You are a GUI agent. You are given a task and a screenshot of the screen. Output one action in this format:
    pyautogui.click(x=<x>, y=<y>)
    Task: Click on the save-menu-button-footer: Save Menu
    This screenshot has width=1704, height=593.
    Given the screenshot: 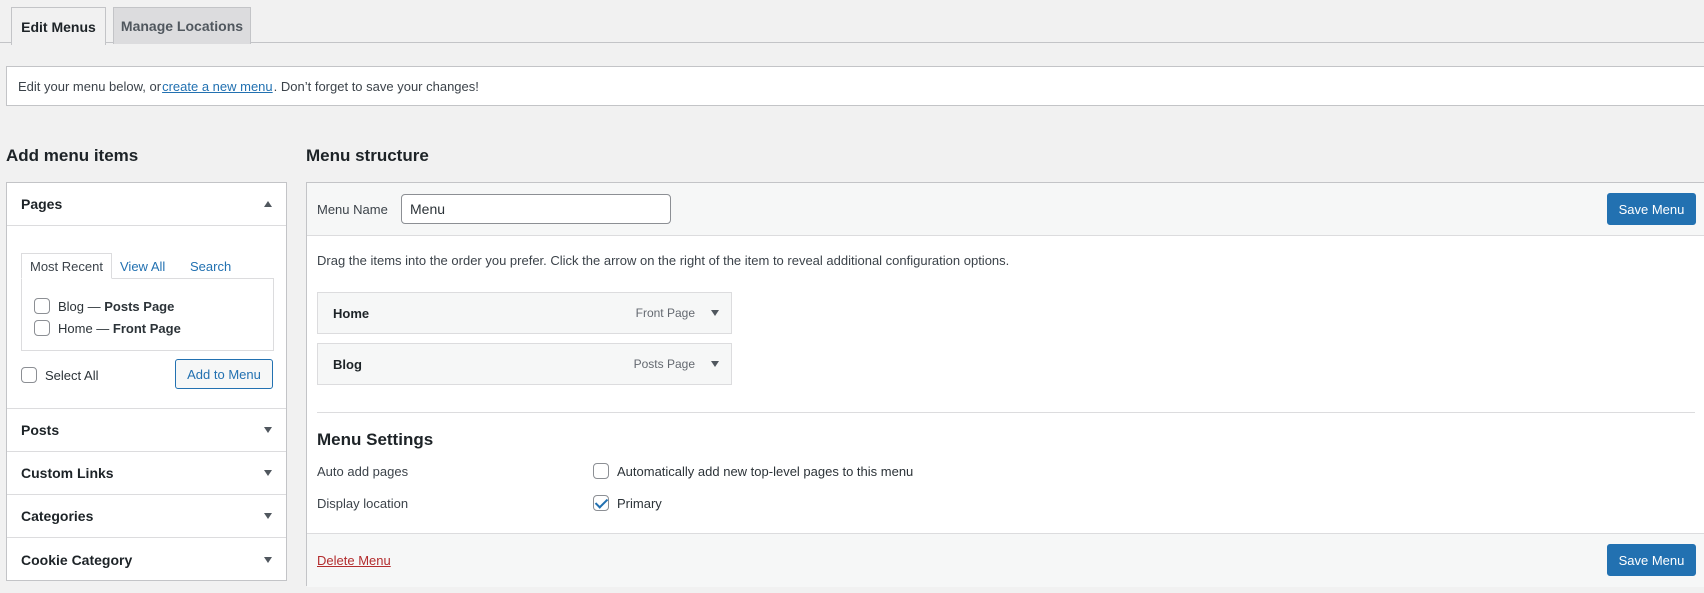 What is the action you would take?
    pyautogui.click(x=1651, y=560)
    